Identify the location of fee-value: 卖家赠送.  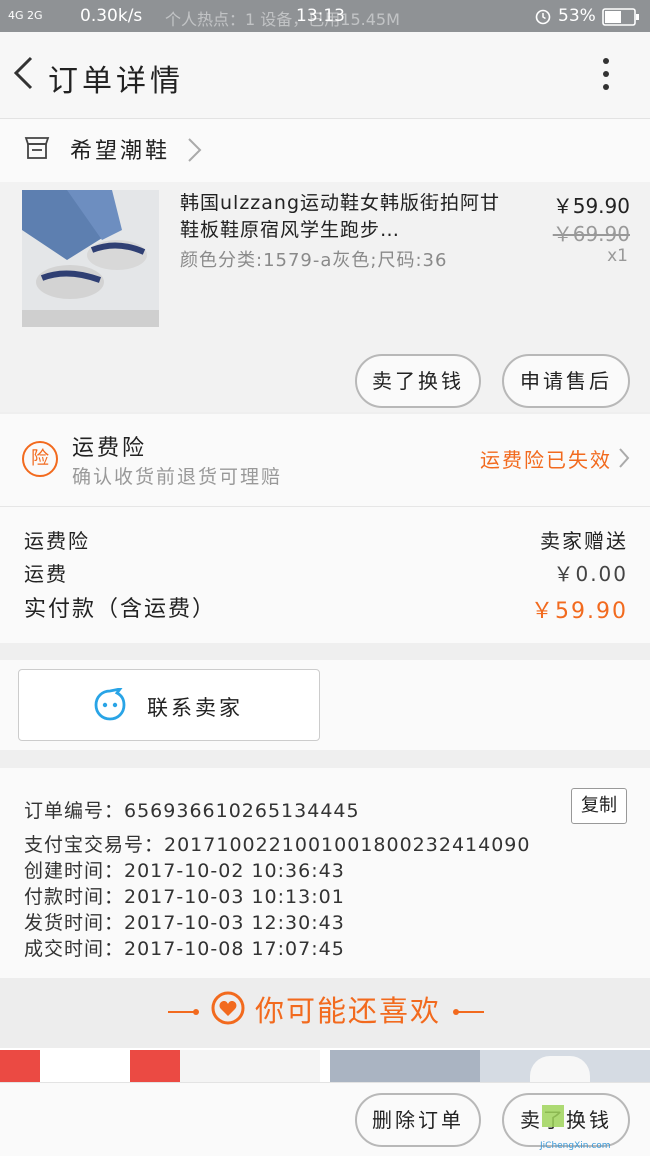
(584, 541).